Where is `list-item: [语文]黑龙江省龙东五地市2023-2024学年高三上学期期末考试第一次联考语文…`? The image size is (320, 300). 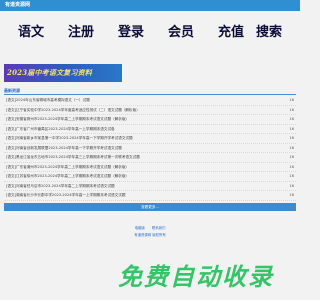
list-item: [语文]黑龙江省龙东五地市2023-2024学年高三上学期期末考试第一次联考语文… is located at coordinates (150, 158).